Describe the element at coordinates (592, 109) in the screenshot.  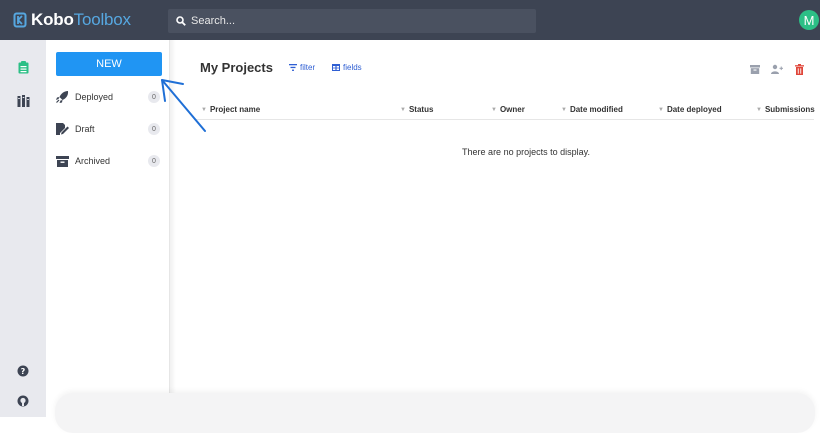
I see `column-date-modified: ▼ Date modified` at that location.